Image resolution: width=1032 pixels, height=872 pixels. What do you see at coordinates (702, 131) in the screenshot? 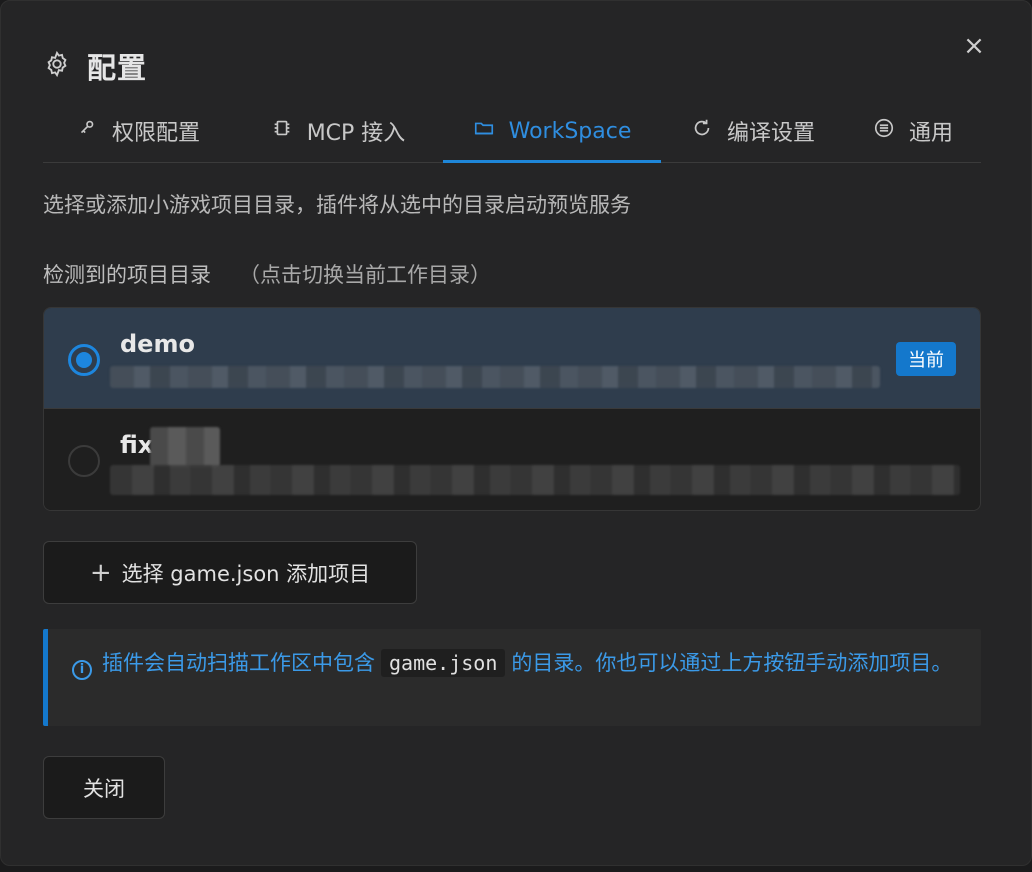
I see `refresh-icon` at bounding box center [702, 131].